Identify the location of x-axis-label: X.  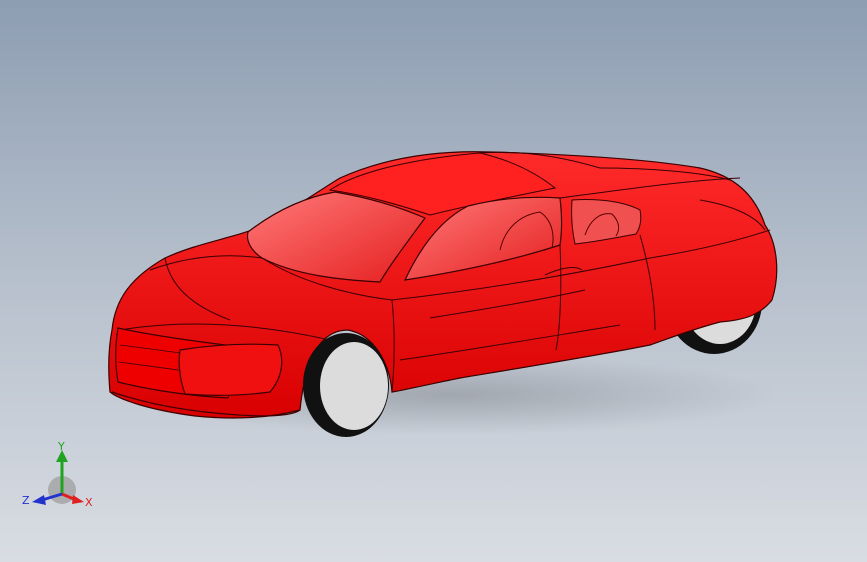
(89, 502).